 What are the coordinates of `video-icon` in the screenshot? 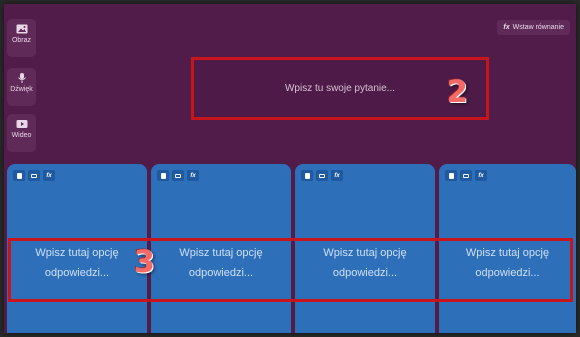 It's located at (21, 124).